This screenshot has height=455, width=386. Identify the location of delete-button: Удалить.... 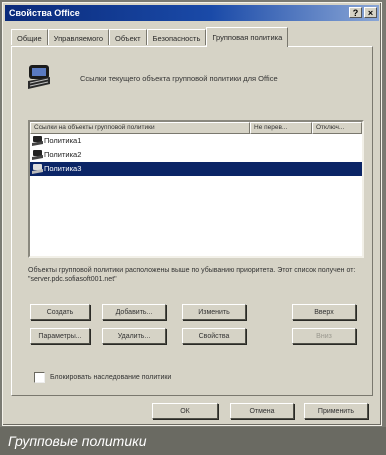
(134, 336).